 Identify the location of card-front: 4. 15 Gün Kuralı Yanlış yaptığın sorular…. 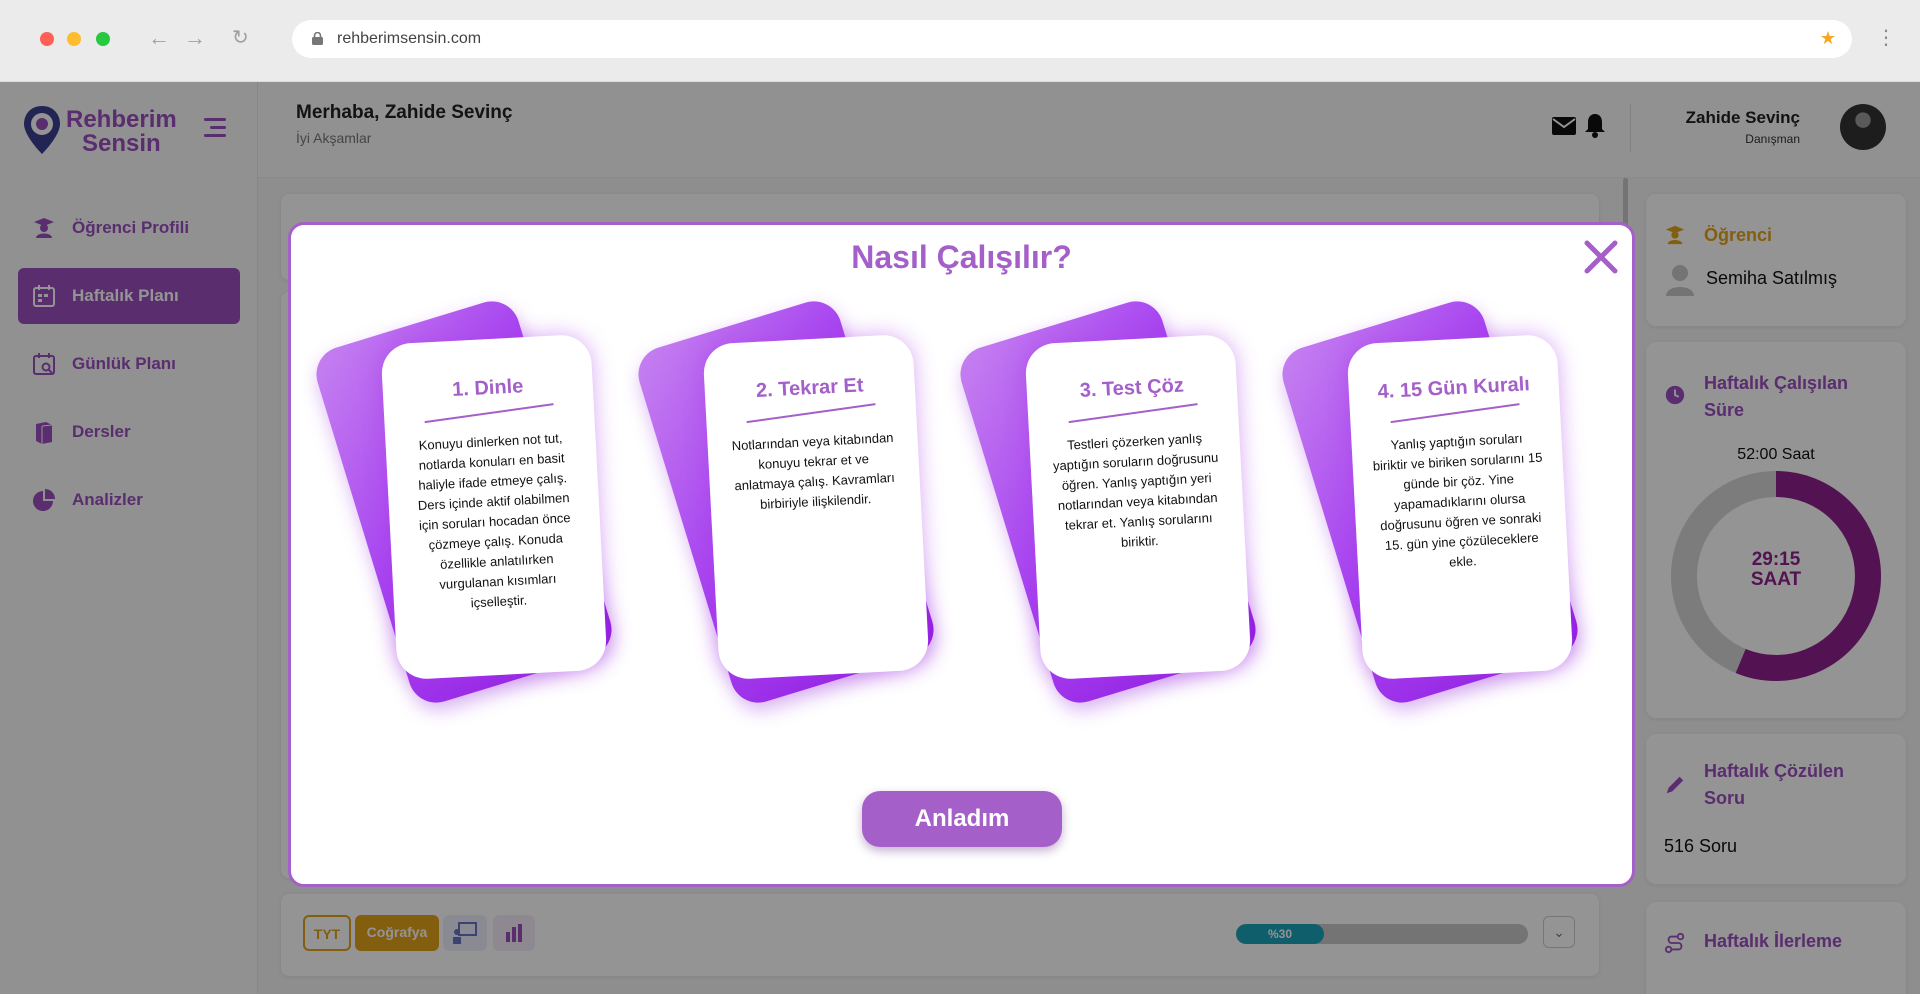
(1460, 507).